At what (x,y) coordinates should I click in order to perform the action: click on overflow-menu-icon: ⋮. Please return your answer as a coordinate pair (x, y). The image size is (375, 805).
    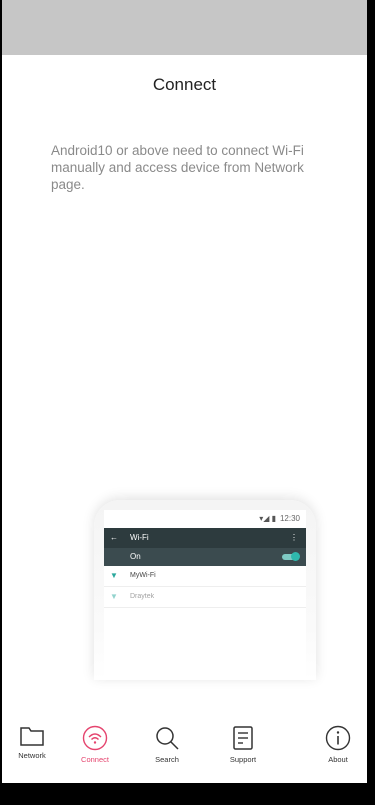
    Looking at the image, I should click on (294, 537).